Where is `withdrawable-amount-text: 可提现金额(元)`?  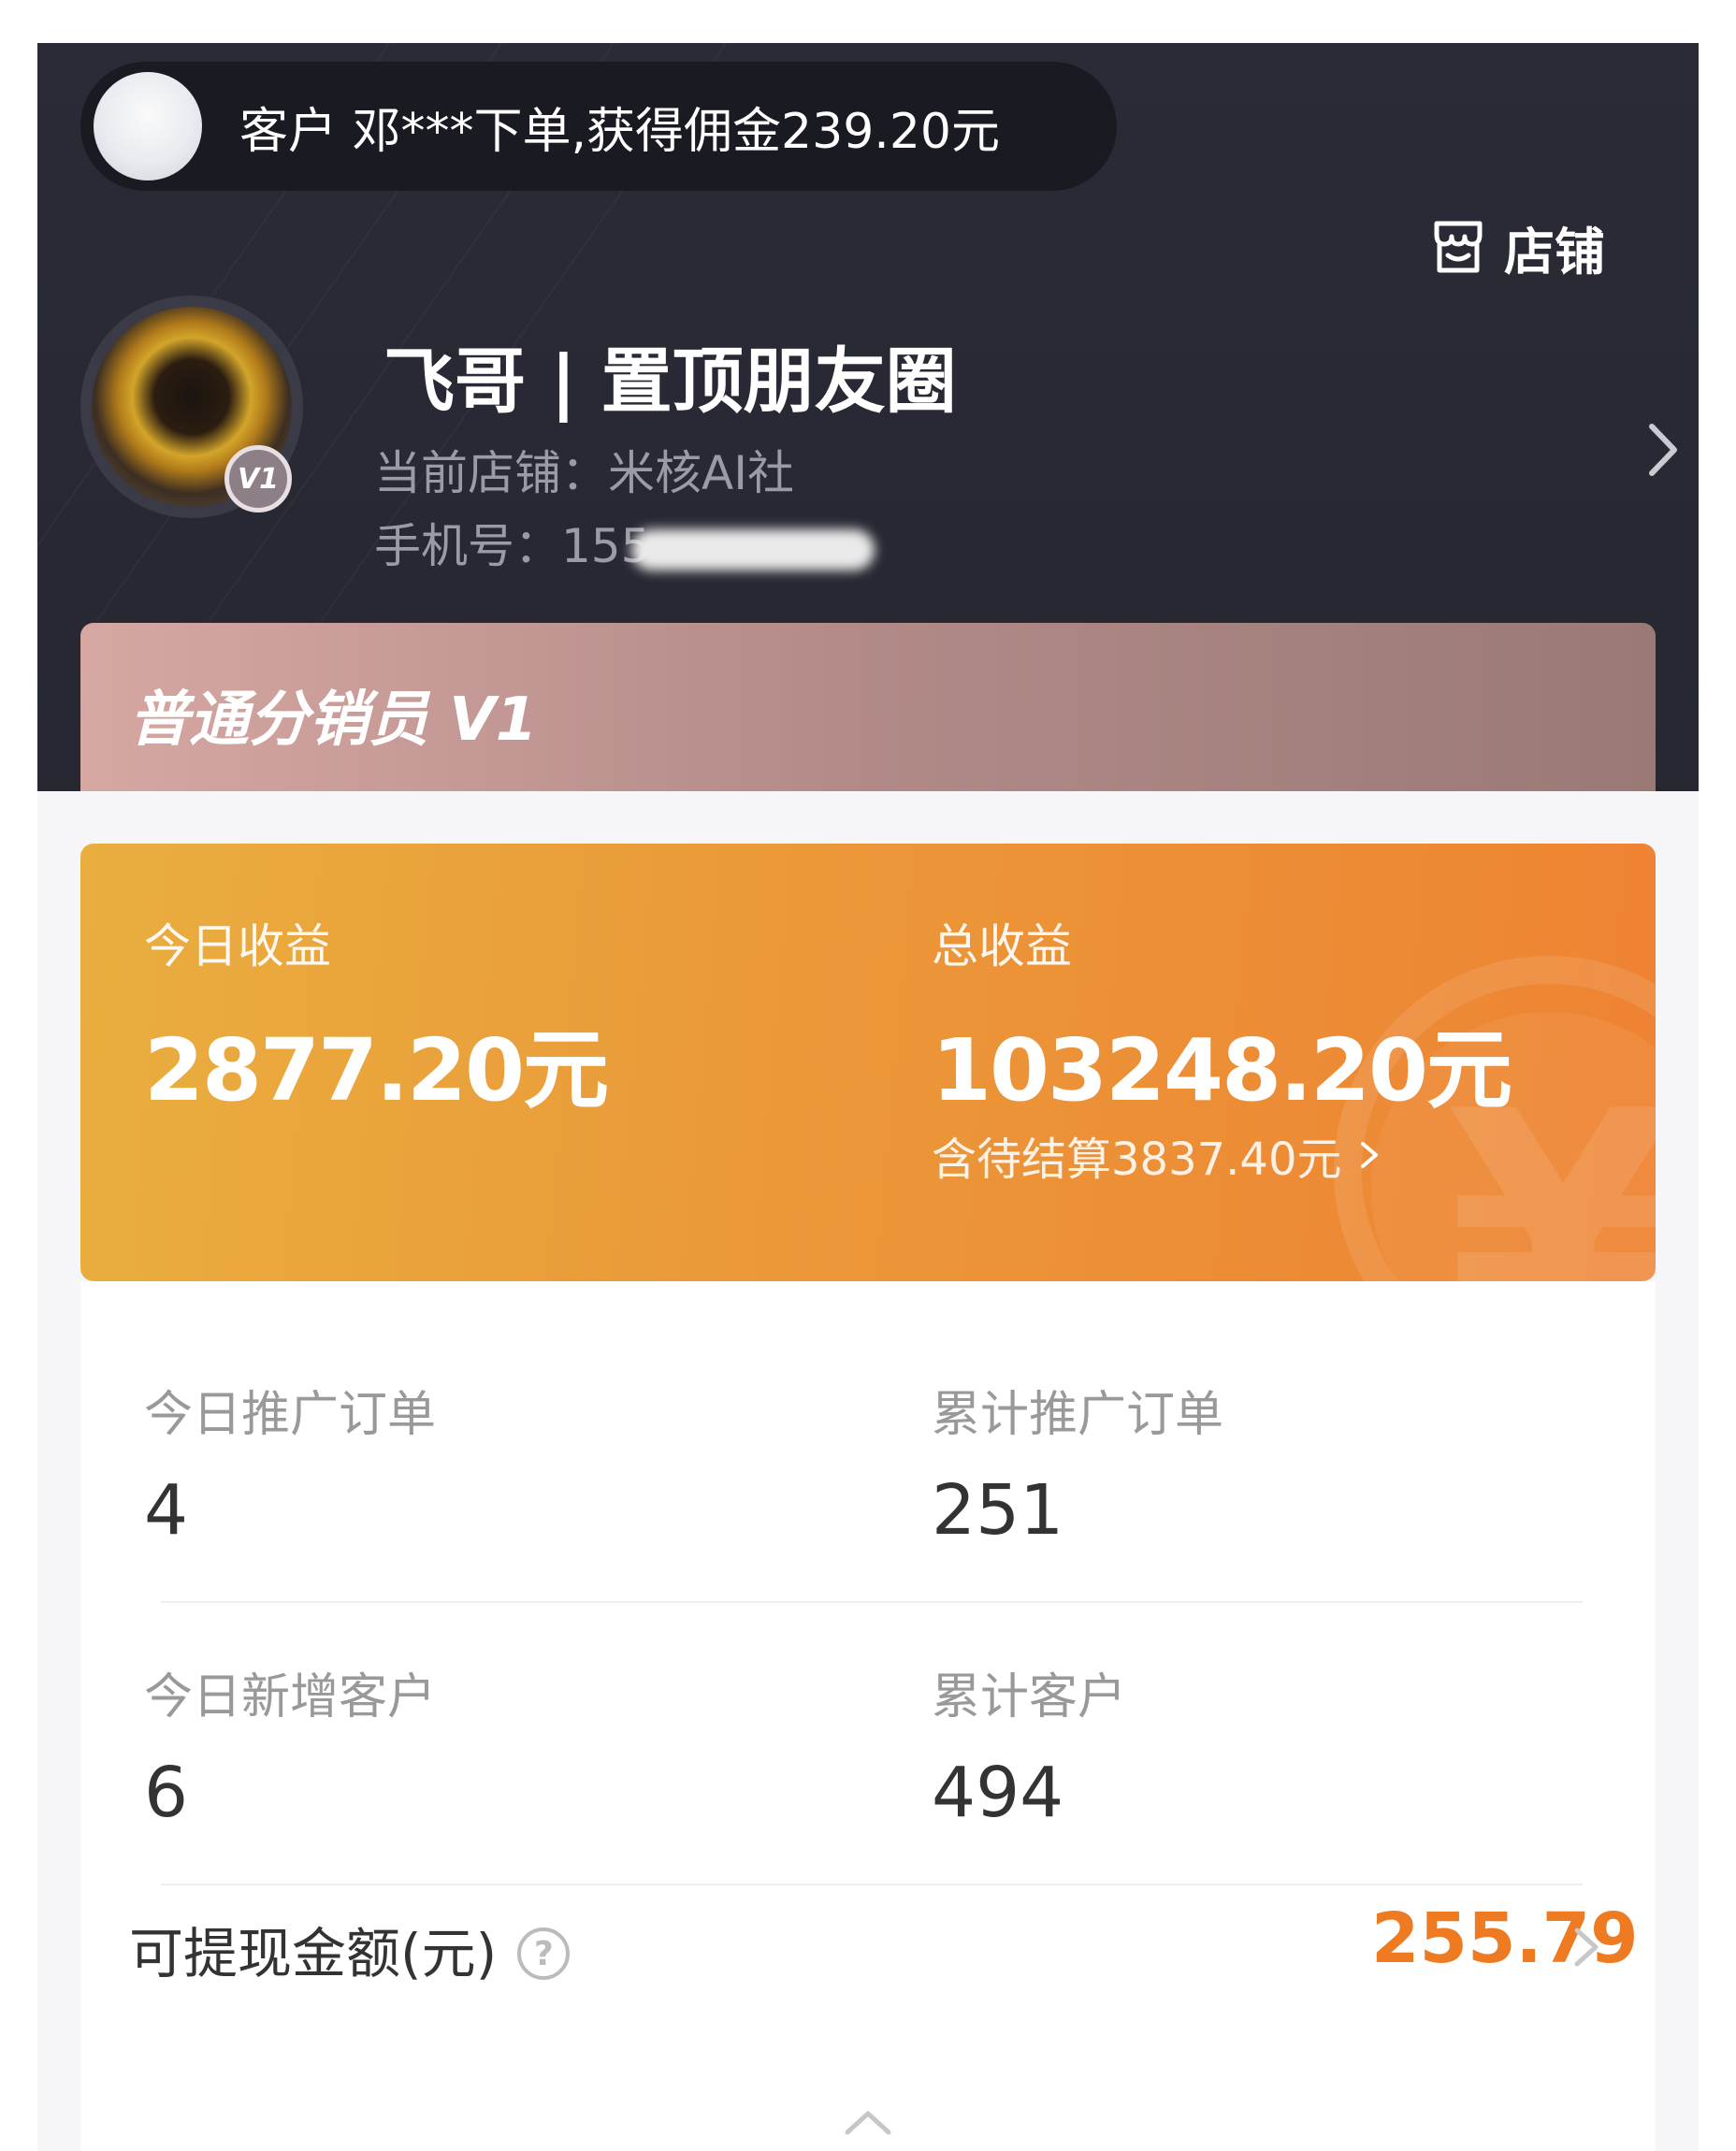
withdrawable-amount-text: 可提现金额(元) is located at coordinates (313, 1953).